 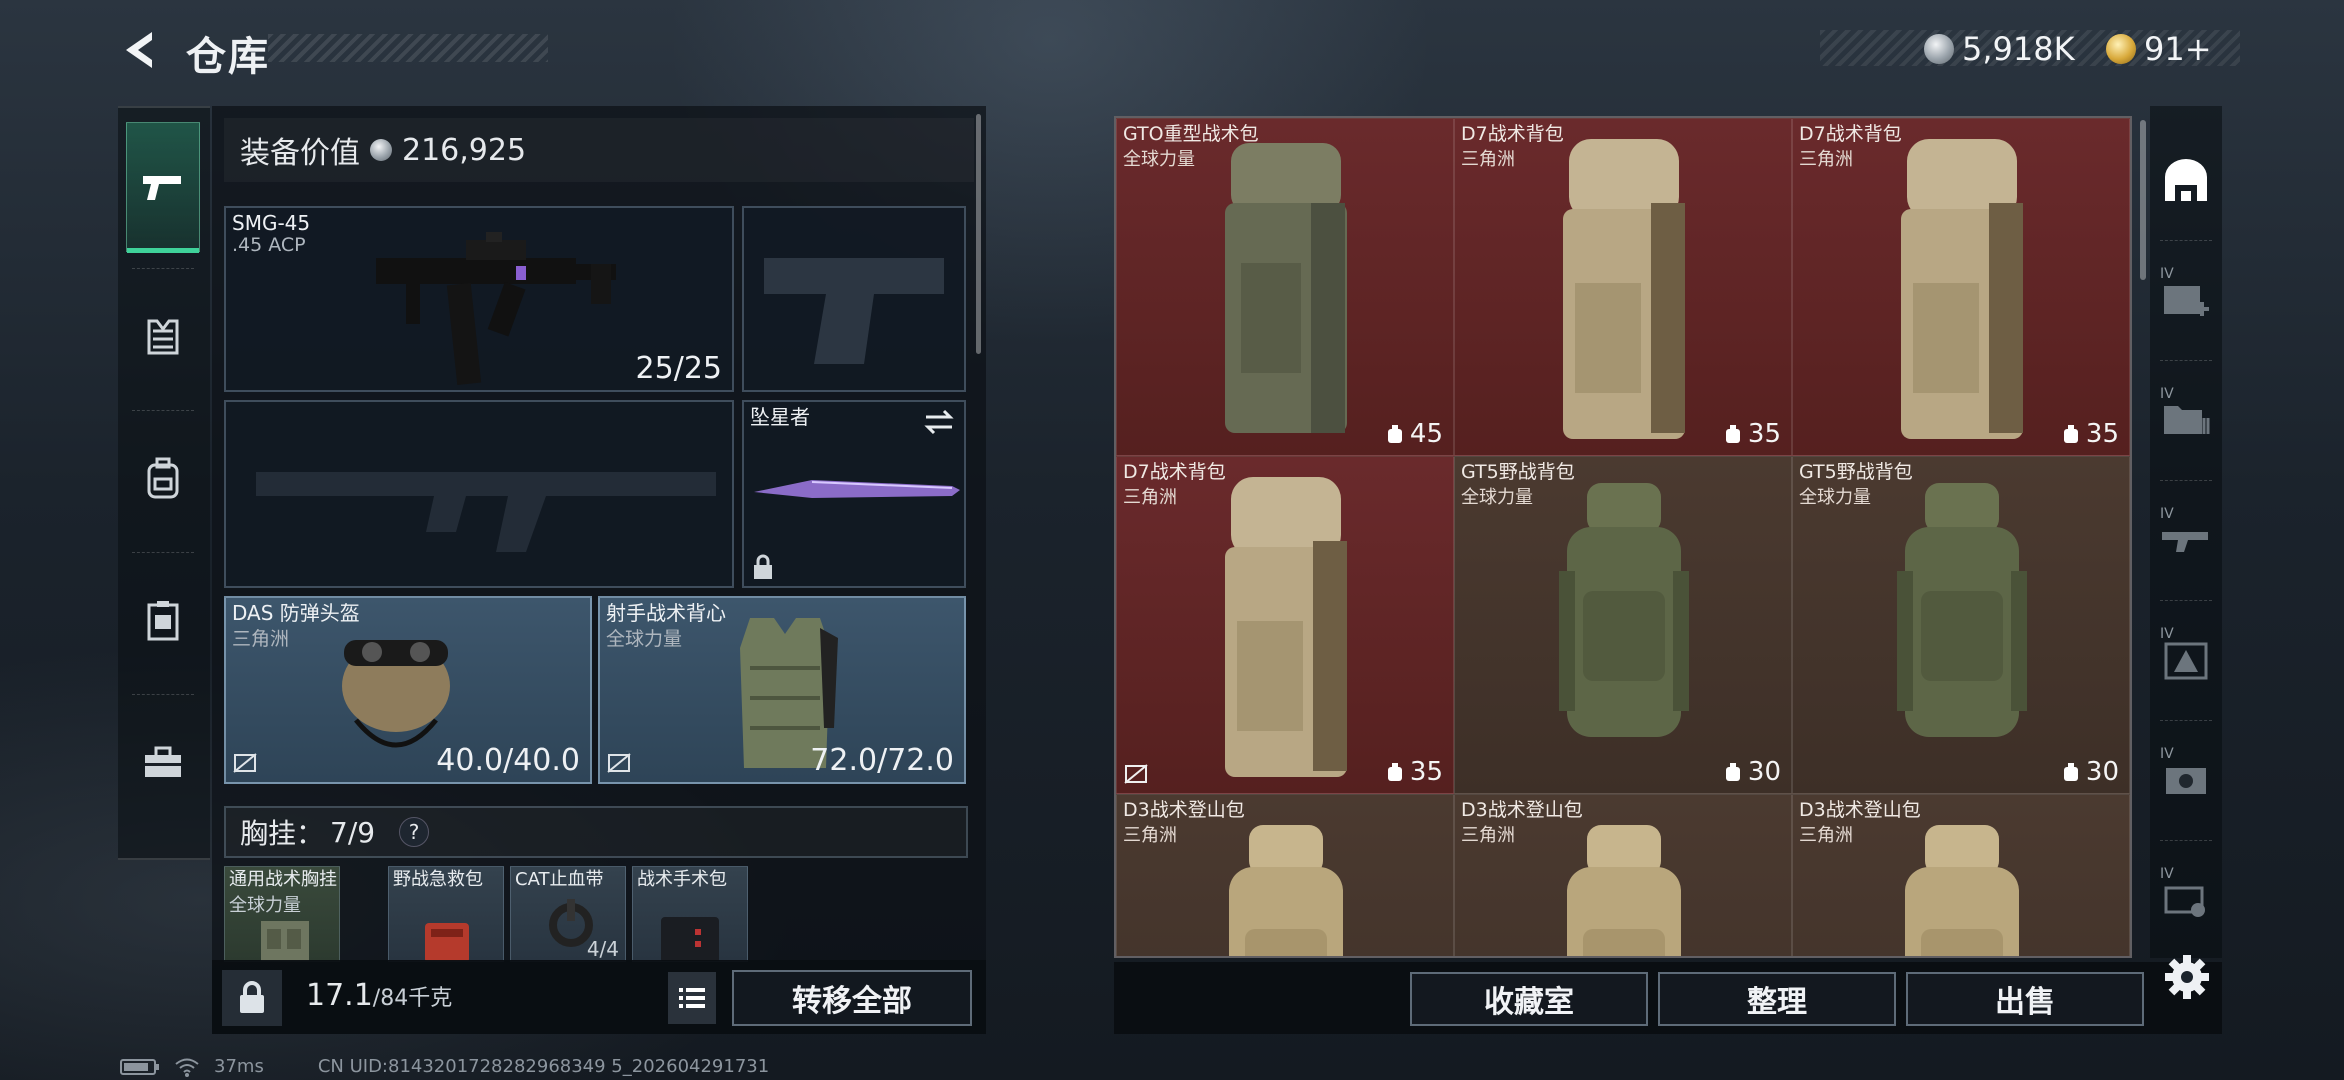 I want to click on storage-iv-gear-tab: IV, so click(x=2186, y=892).